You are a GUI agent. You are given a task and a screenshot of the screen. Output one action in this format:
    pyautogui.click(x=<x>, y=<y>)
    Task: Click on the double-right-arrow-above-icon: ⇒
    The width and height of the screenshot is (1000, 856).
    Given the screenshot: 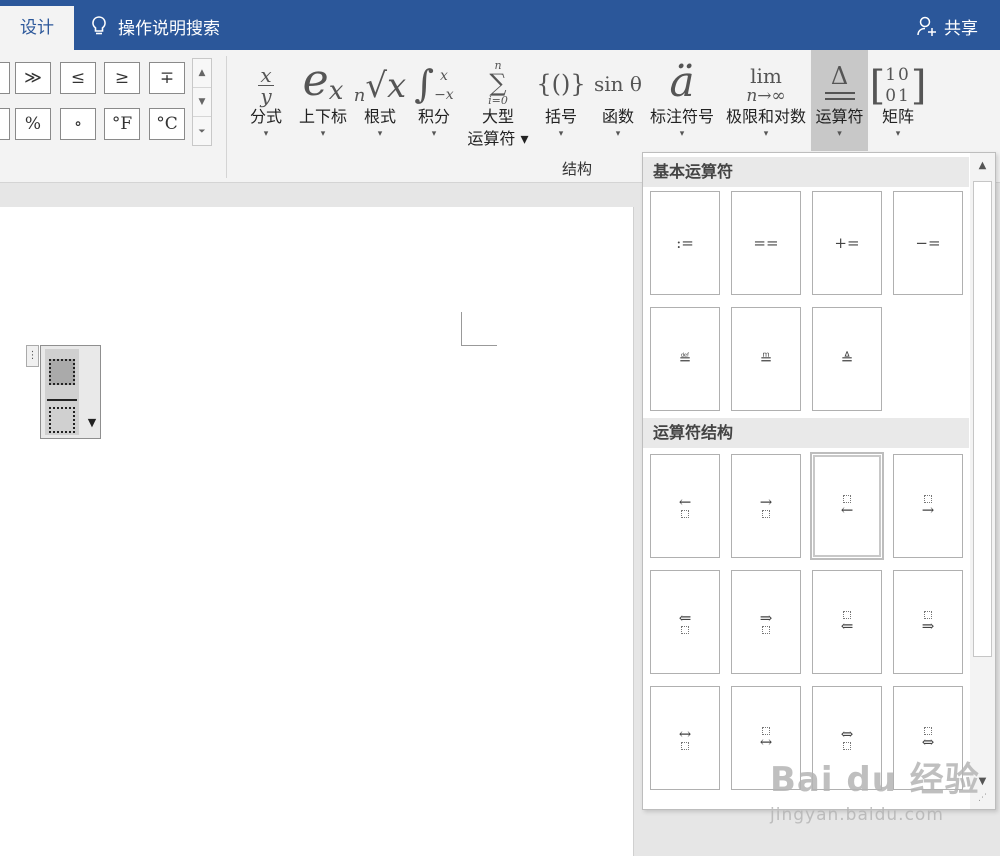 What is the action you would take?
    pyautogui.click(x=928, y=622)
    